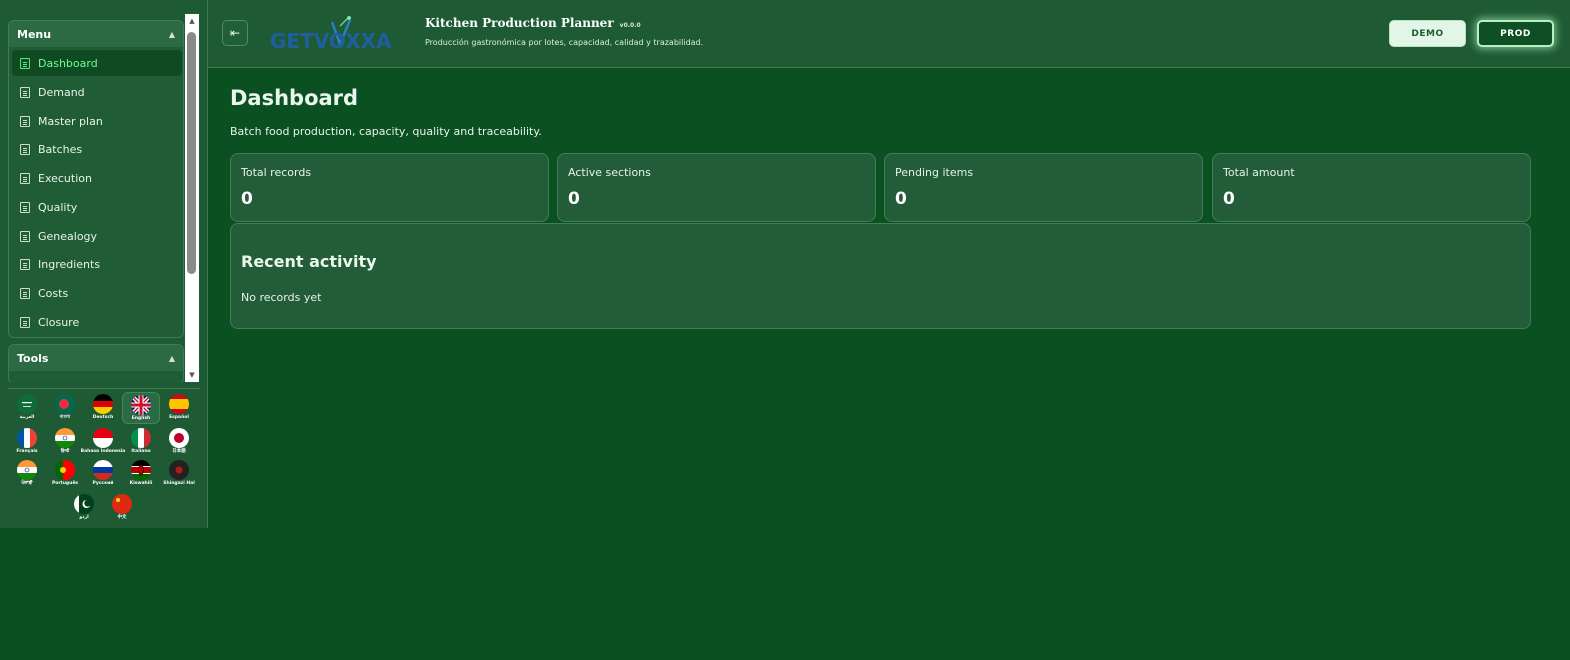 This screenshot has width=1570, height=660. I want to click on sidebar-item-label: Quality, so click(58, 207).